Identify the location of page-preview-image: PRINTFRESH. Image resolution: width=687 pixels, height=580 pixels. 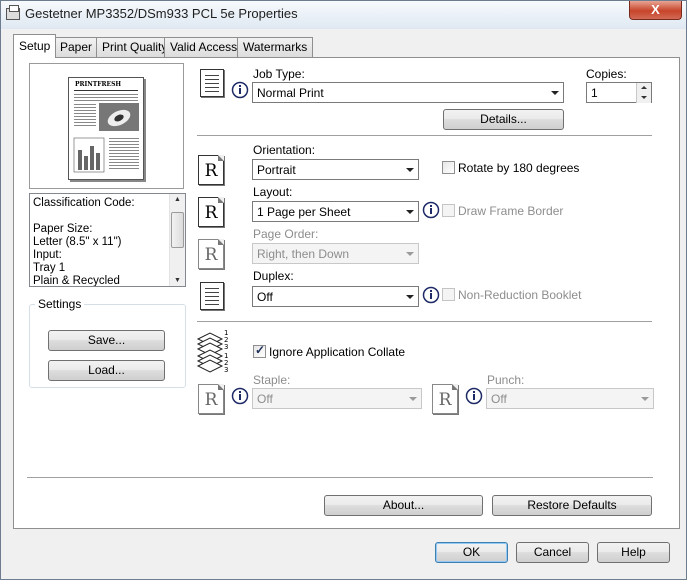
(106, 128).